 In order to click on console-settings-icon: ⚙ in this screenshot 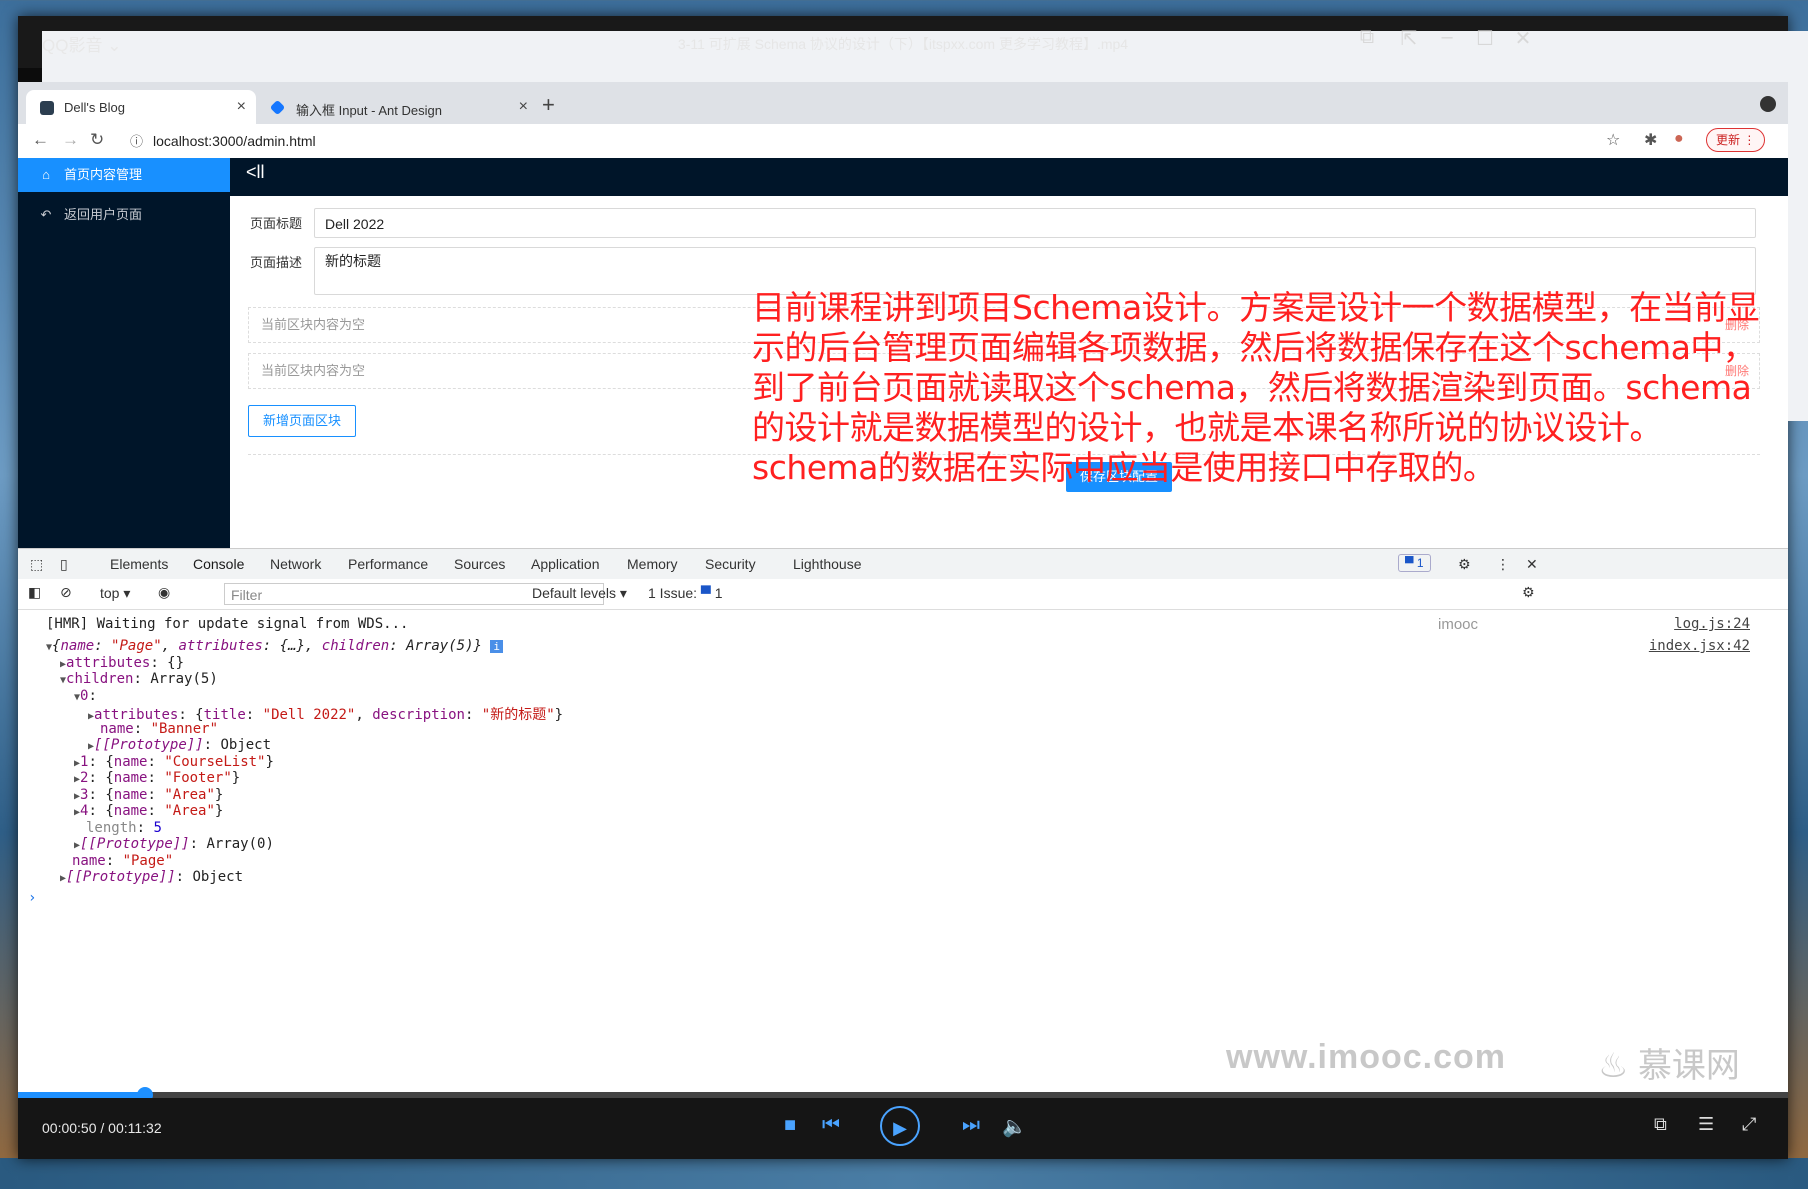, I will do `click(1528, 592)`.